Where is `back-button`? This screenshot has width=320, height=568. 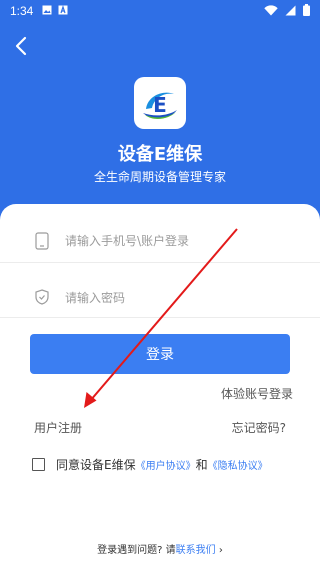 back-button is located at coordinates (22, 46).